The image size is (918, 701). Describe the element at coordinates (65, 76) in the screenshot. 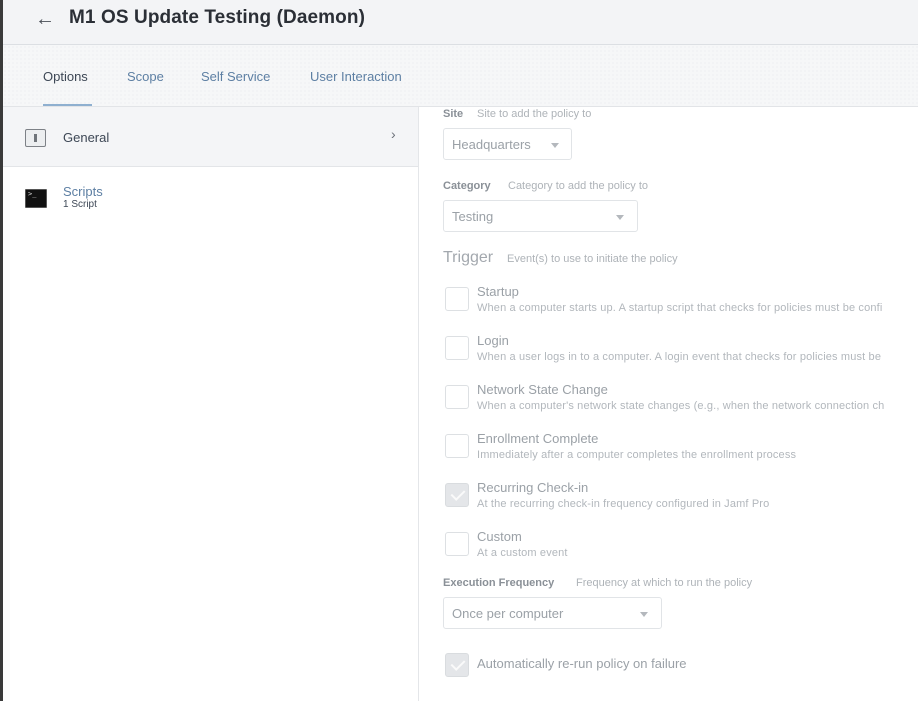

I see `tab-options: Options` at that location.